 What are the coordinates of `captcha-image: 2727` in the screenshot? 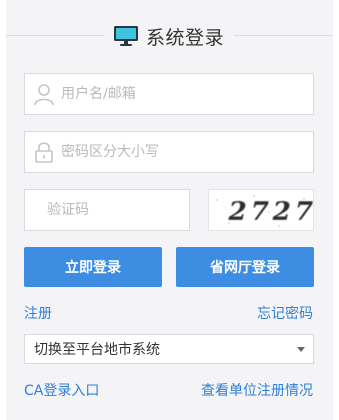 It's located at (261, 210).